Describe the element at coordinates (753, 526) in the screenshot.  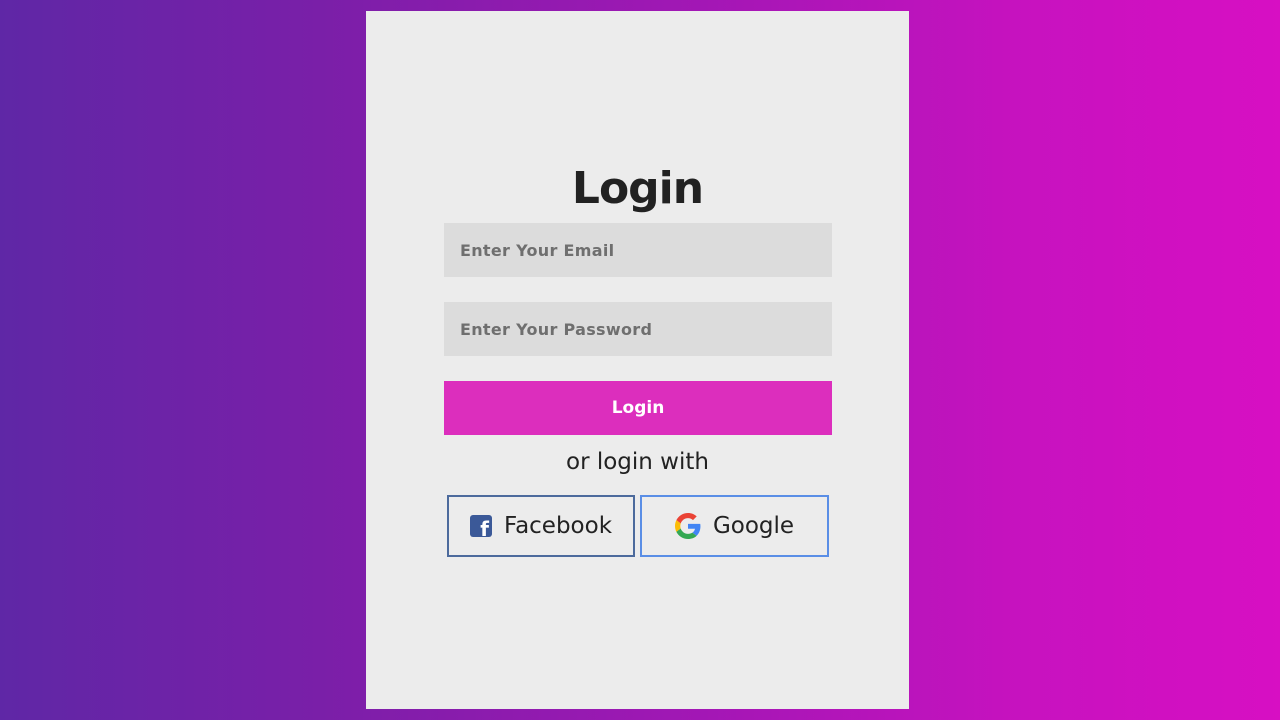
I see `google-login-label: Google` at that location.